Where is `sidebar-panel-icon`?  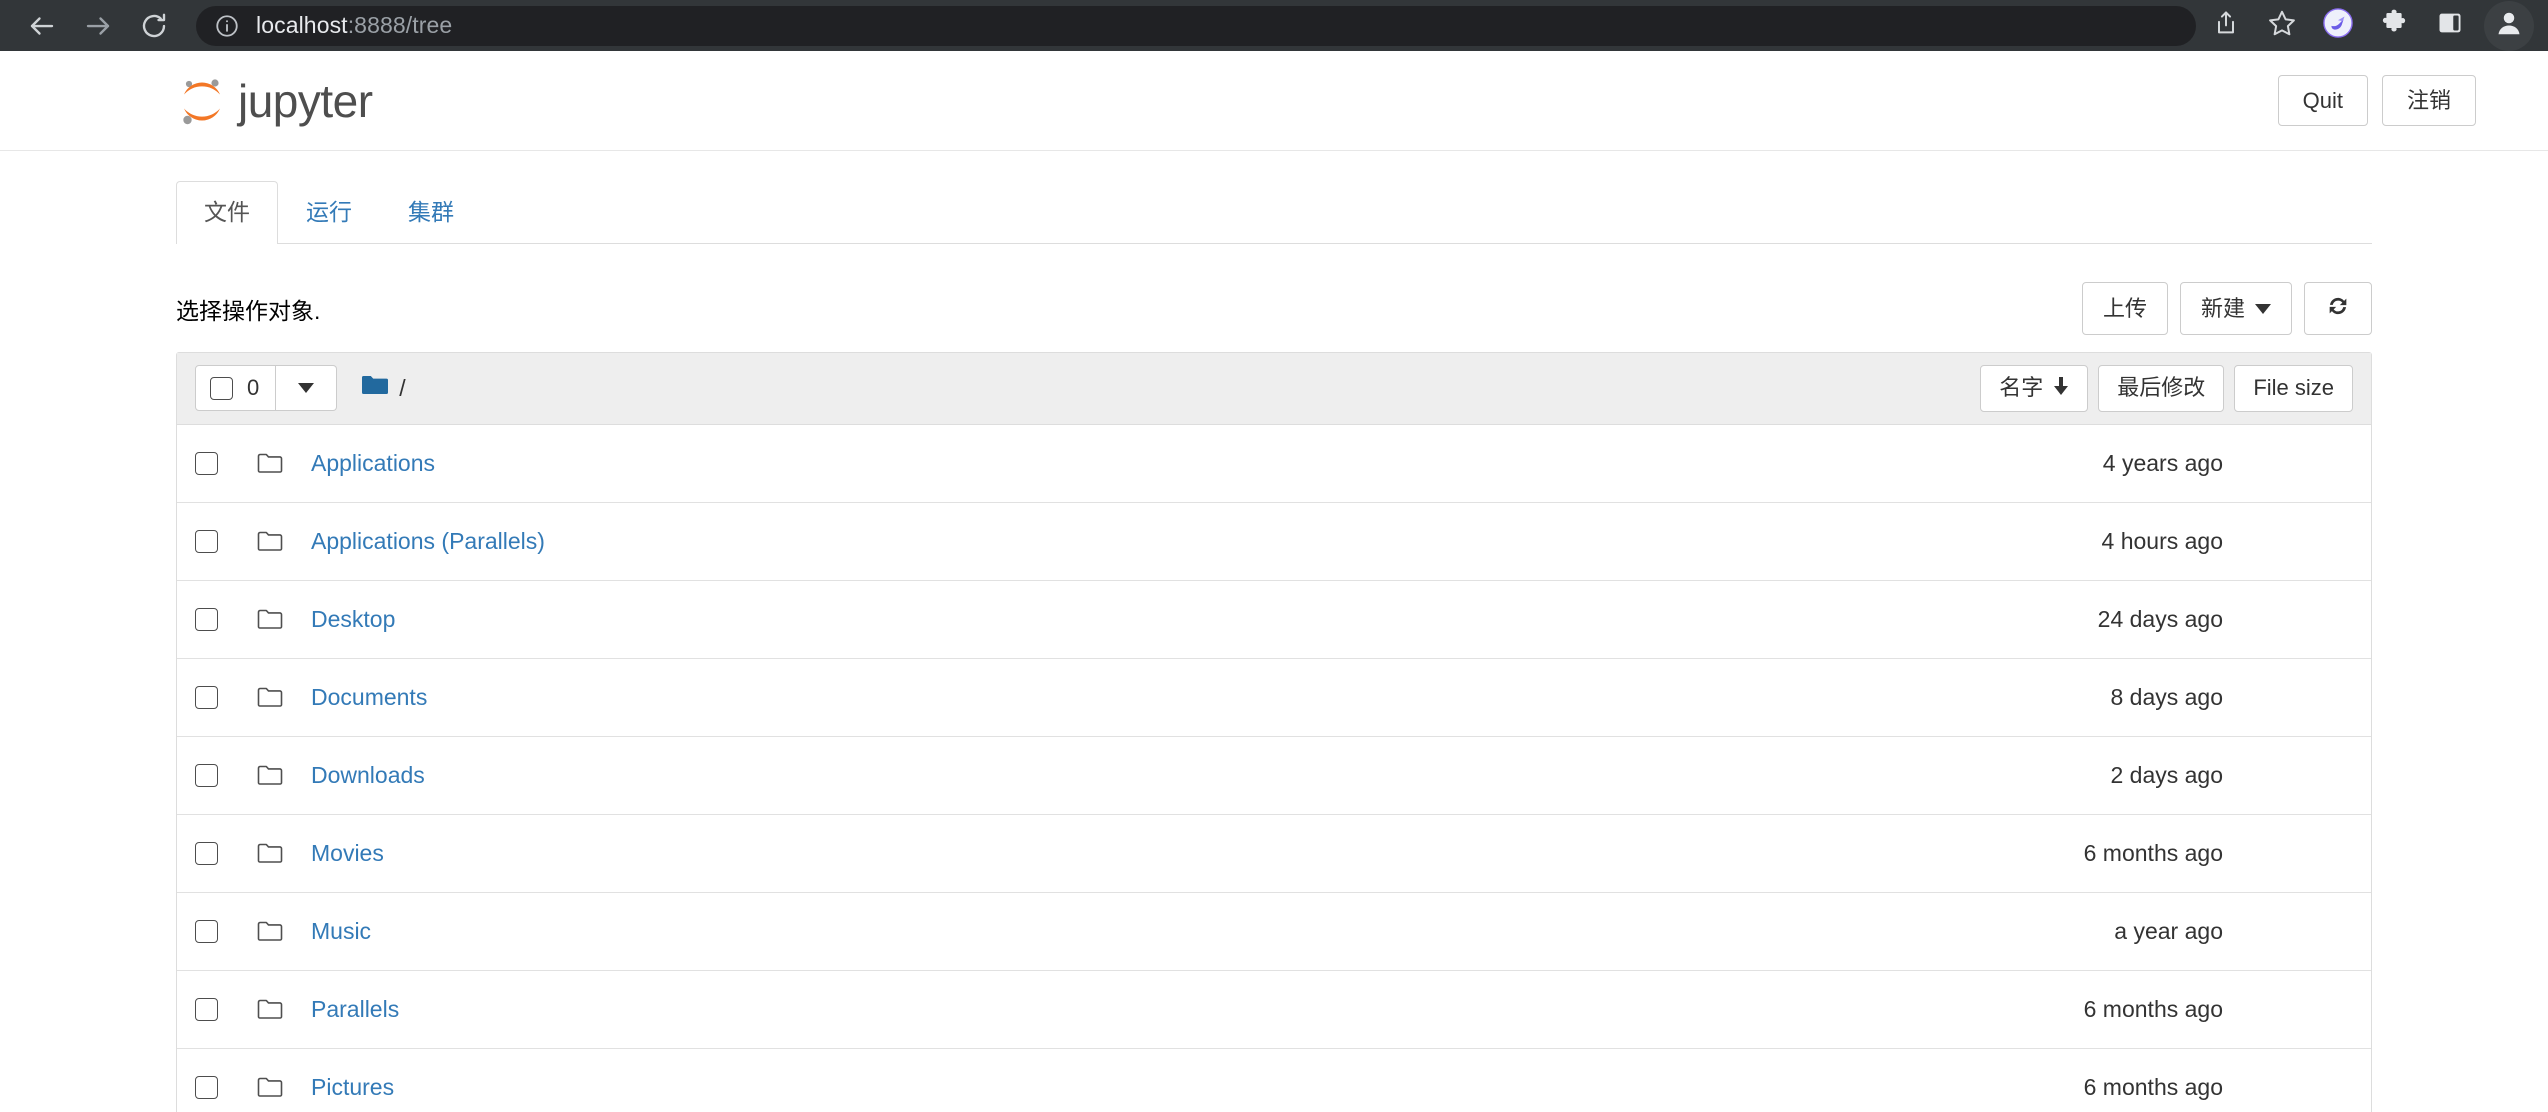 sidebar-panel-icon is located at coordinates (2450, 25).